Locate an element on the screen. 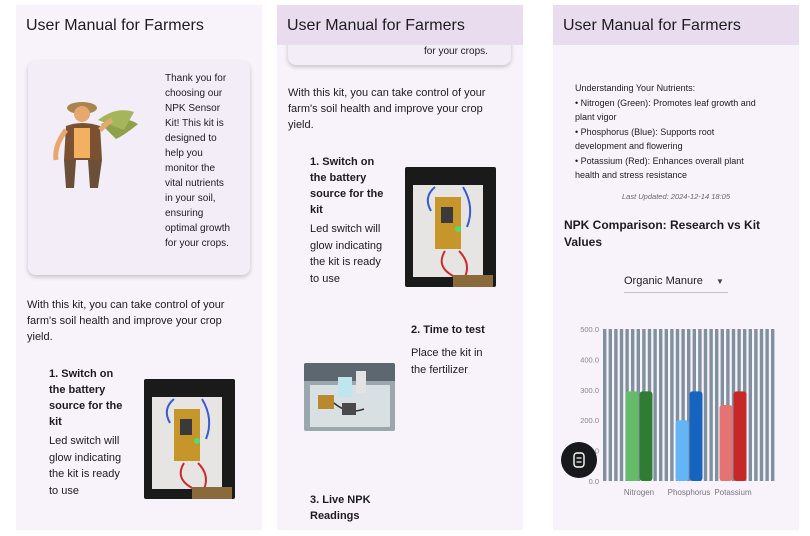  card-tail-text: for your crops. is located at coordinates (456, 51).